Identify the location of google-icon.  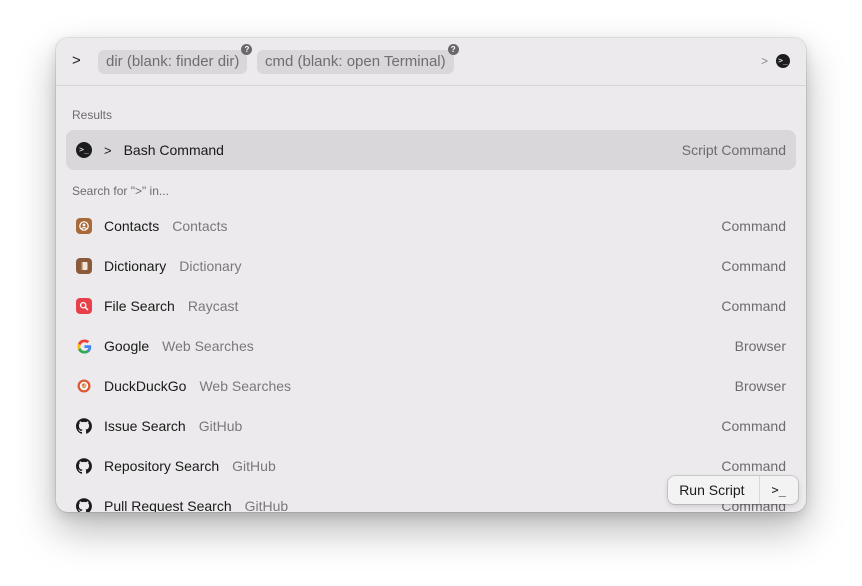
(84, 346).